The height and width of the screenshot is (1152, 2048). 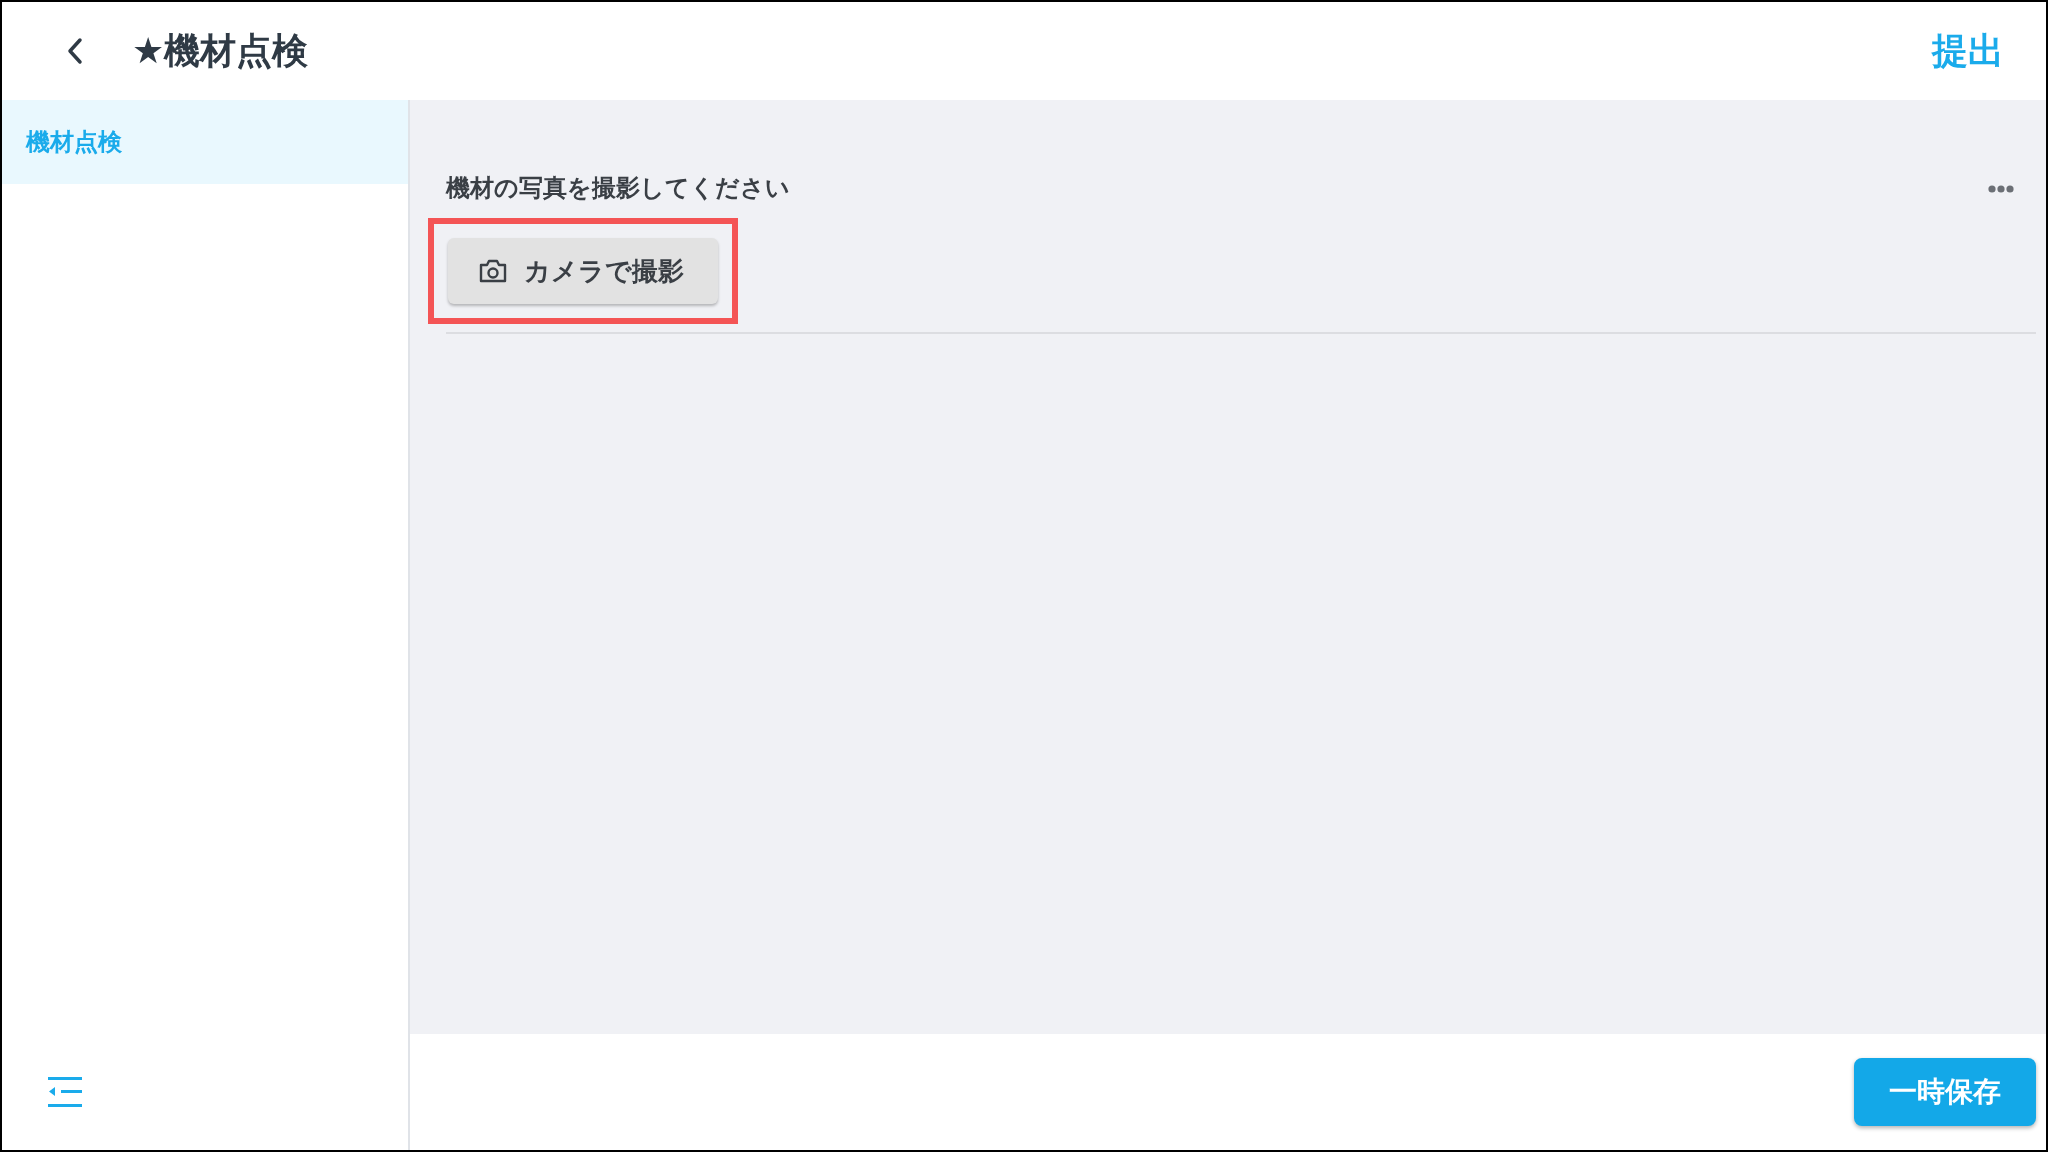 I want to click on page-title: ★機材点検, so click(x=220, y=50).